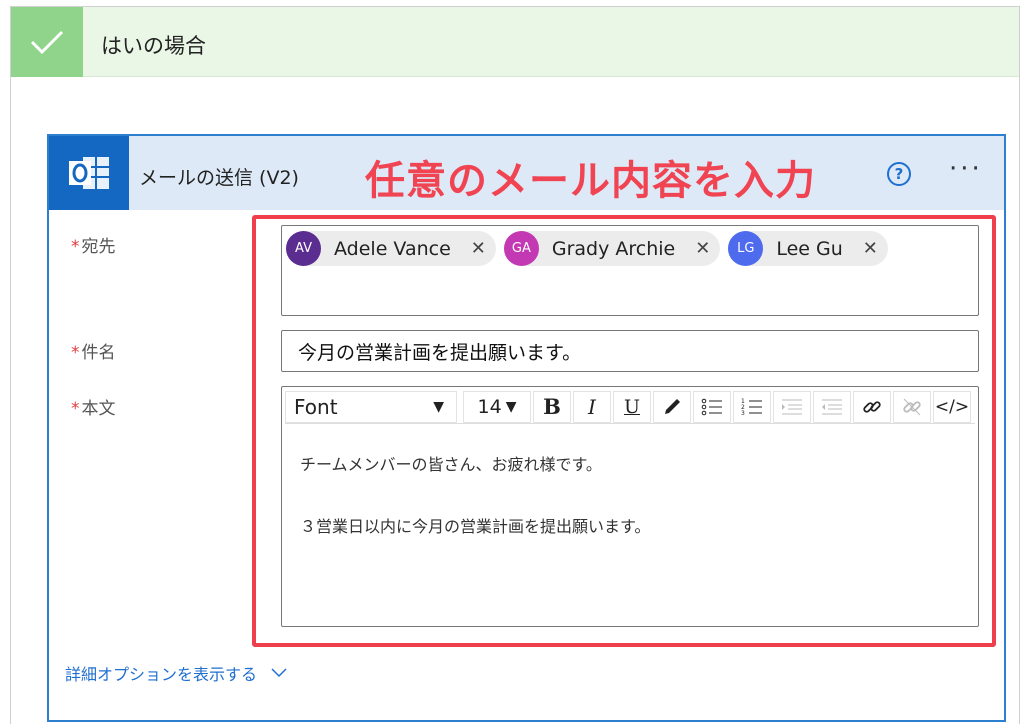 This screenshot has height=724, width=1024. Describe the element at coordinates (93, 409) in the screenshot. I see `body-label: * 本文` at that location.